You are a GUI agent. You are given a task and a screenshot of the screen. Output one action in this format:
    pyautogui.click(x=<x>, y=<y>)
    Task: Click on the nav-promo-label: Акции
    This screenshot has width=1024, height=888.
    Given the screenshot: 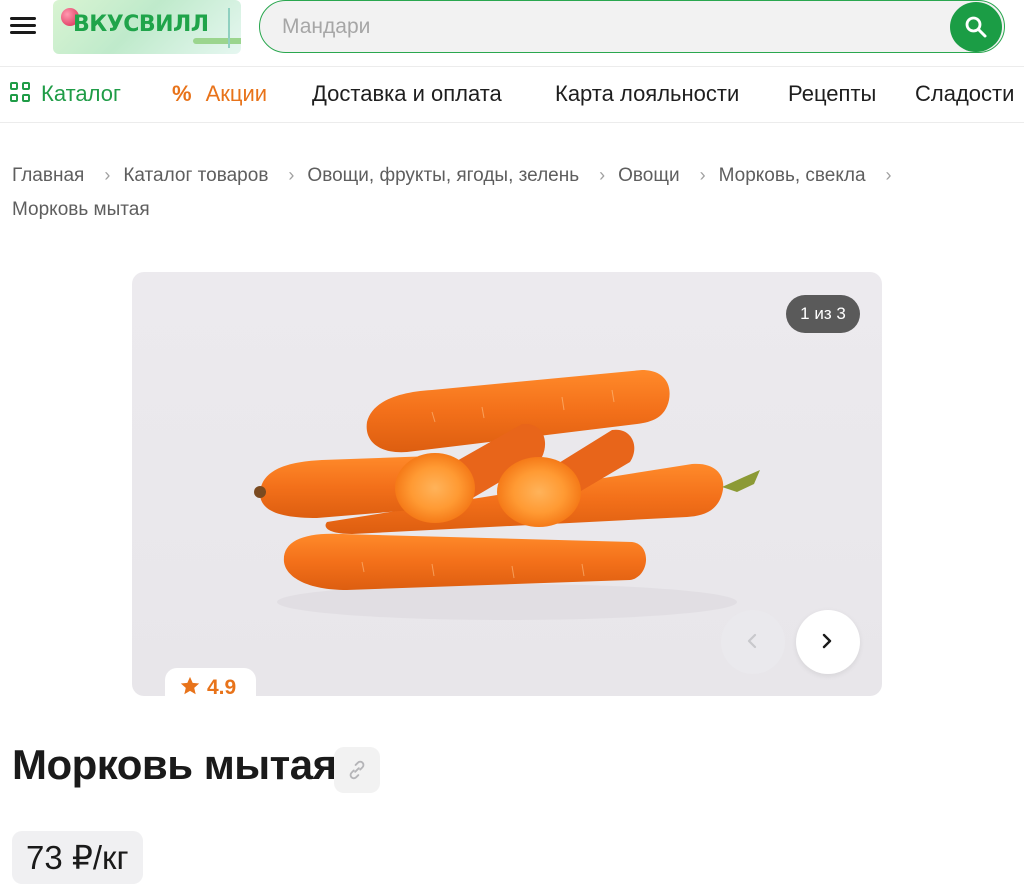 What is the action you would take?
    pyautogui.click(x=236, y=93)
    